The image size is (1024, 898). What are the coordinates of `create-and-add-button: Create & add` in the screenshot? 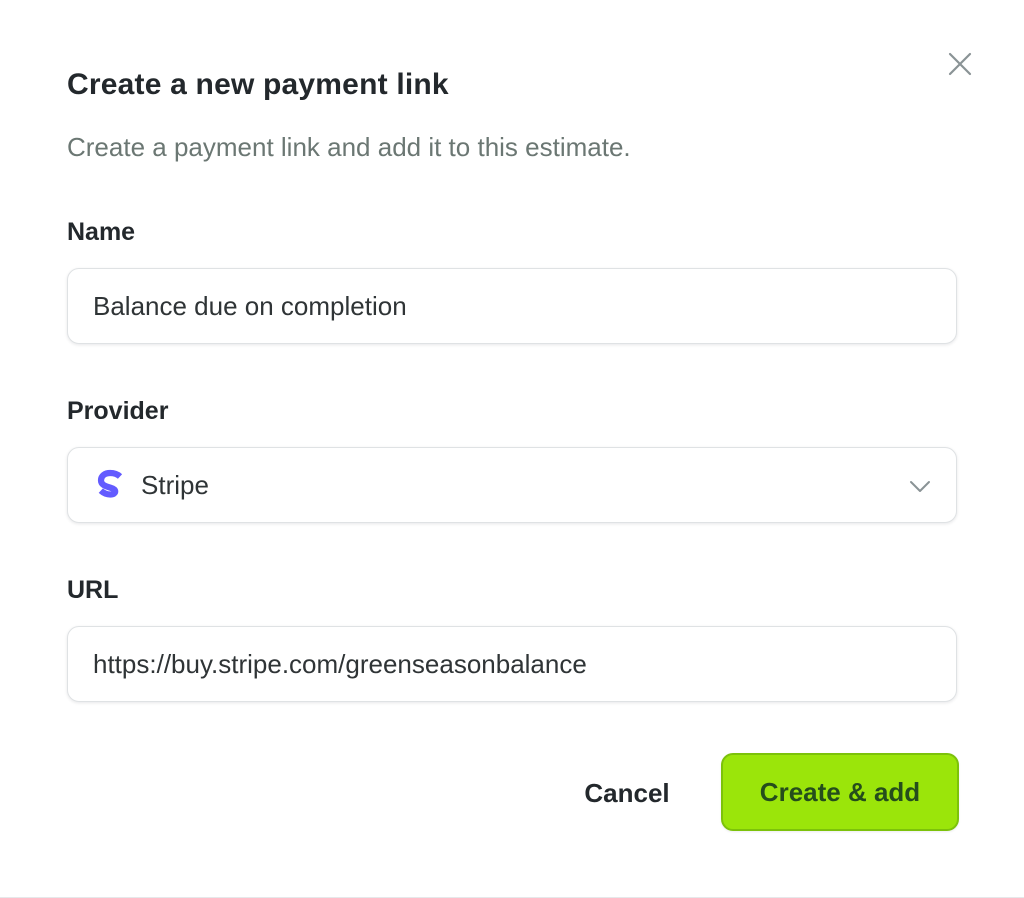 It's located at (840, 792).